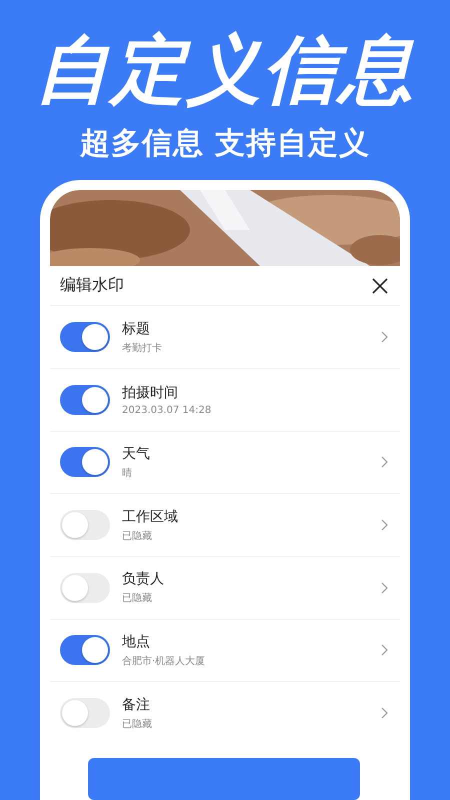 The height and width of the screenshot is (800, 450). What do you see at coordinates (225, 70) in the screenshot?
I see `headline: 自定义信息` at bounding box center [225, 70].